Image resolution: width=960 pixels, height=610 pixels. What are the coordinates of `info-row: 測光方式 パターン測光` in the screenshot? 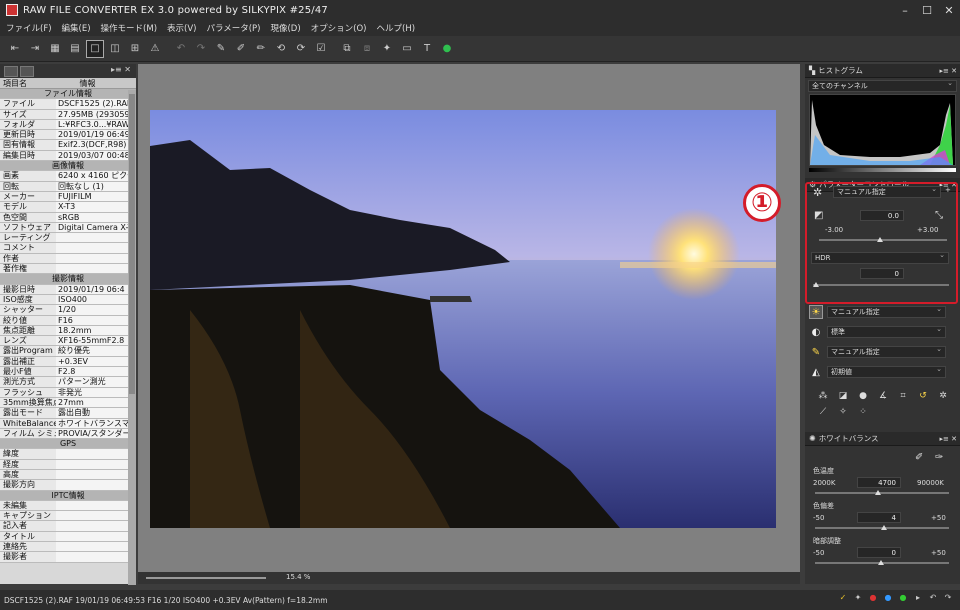 It's located at (68, 382).